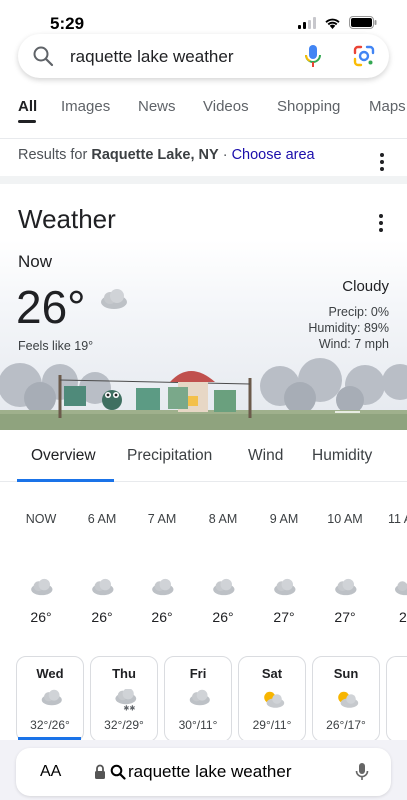 The image size is (407, 800). Describe the element at coordinates (203, 180) in the screenshot. I see `section-divider` at that location.